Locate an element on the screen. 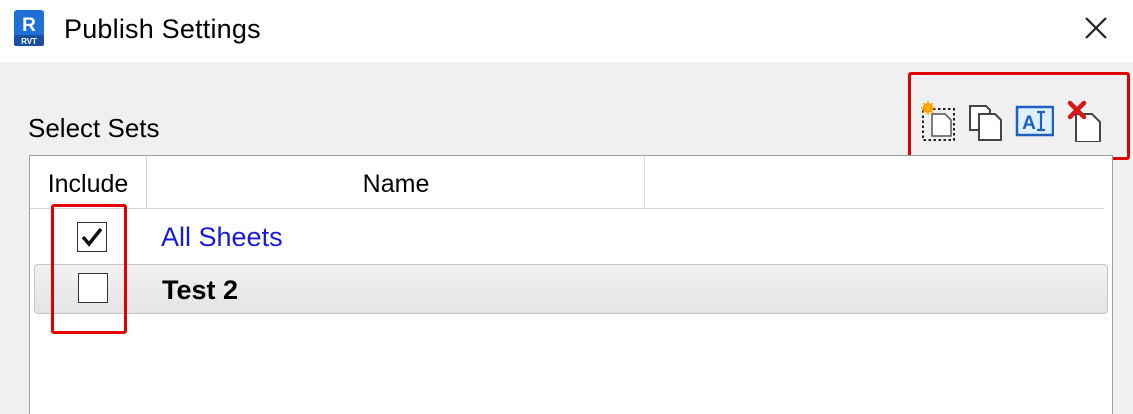 This screenshot has height=414, width=1133. duplicate-set-icon is located at coordinates (985, 123).